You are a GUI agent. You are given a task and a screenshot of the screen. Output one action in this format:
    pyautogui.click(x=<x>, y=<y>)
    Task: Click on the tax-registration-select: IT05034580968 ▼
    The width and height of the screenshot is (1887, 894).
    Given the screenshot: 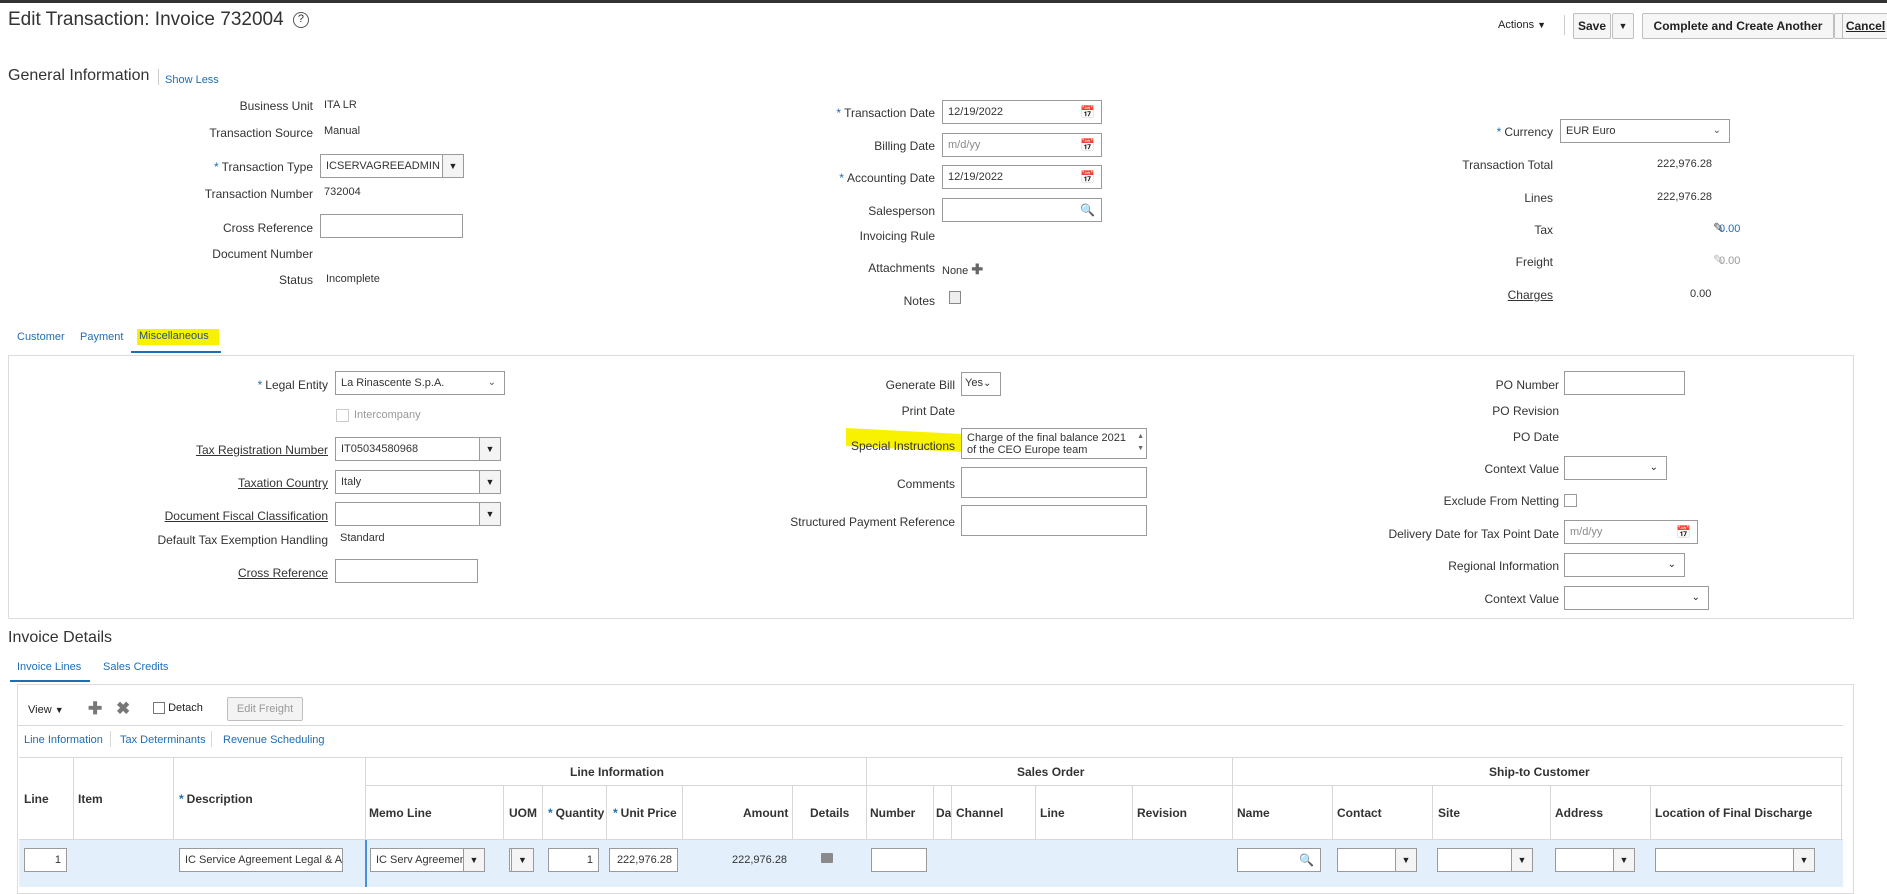 What is the action you would take?
    pyautogui.click(x=418, y=449)
    